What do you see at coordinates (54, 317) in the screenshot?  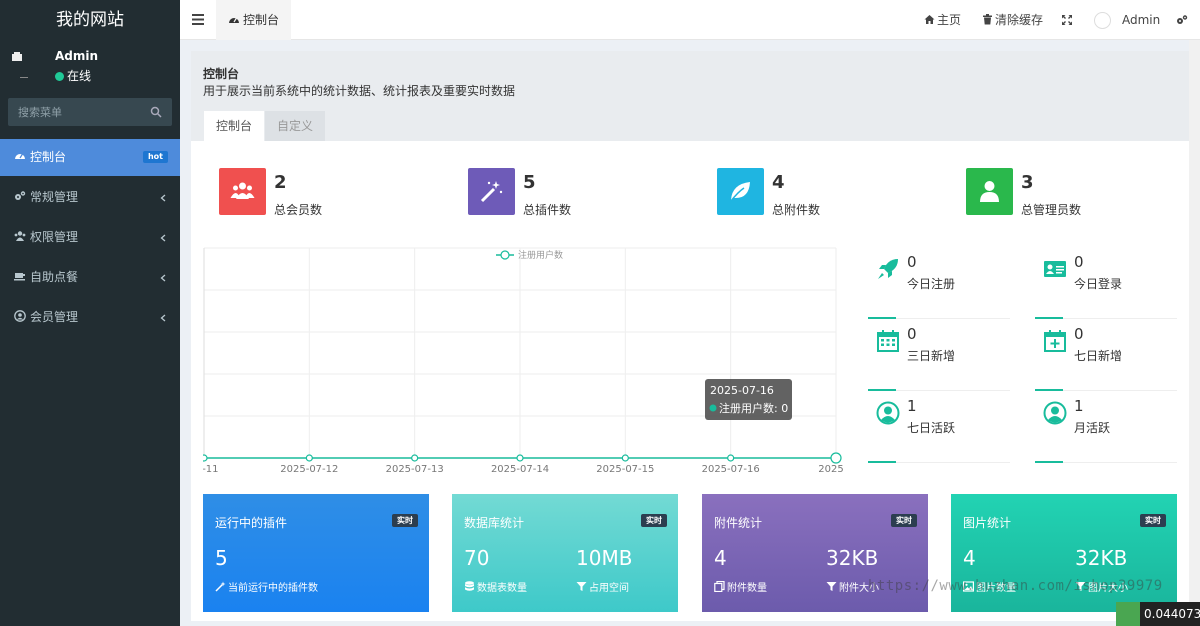 I see `sidebar-item-label: 会员管理` at bounding box center [54, 317].